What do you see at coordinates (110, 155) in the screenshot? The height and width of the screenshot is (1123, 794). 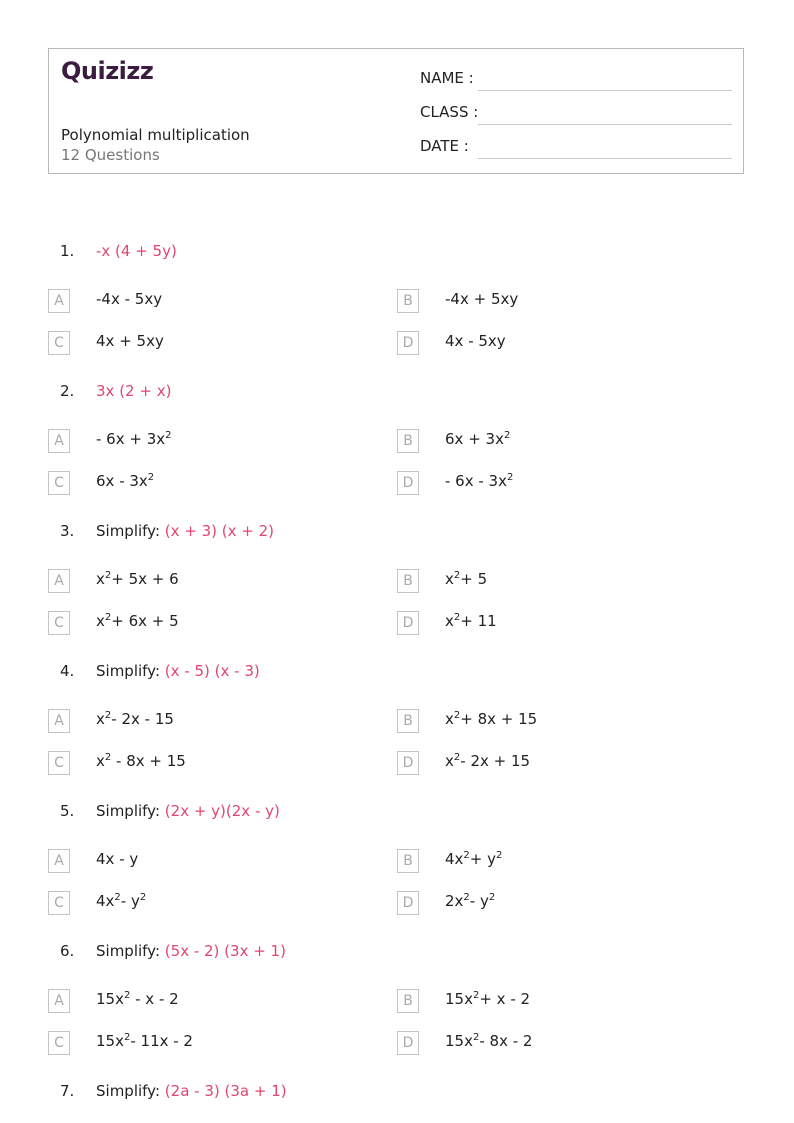 I see `question-count: 12 Questions` at bounding box center [110, 155].